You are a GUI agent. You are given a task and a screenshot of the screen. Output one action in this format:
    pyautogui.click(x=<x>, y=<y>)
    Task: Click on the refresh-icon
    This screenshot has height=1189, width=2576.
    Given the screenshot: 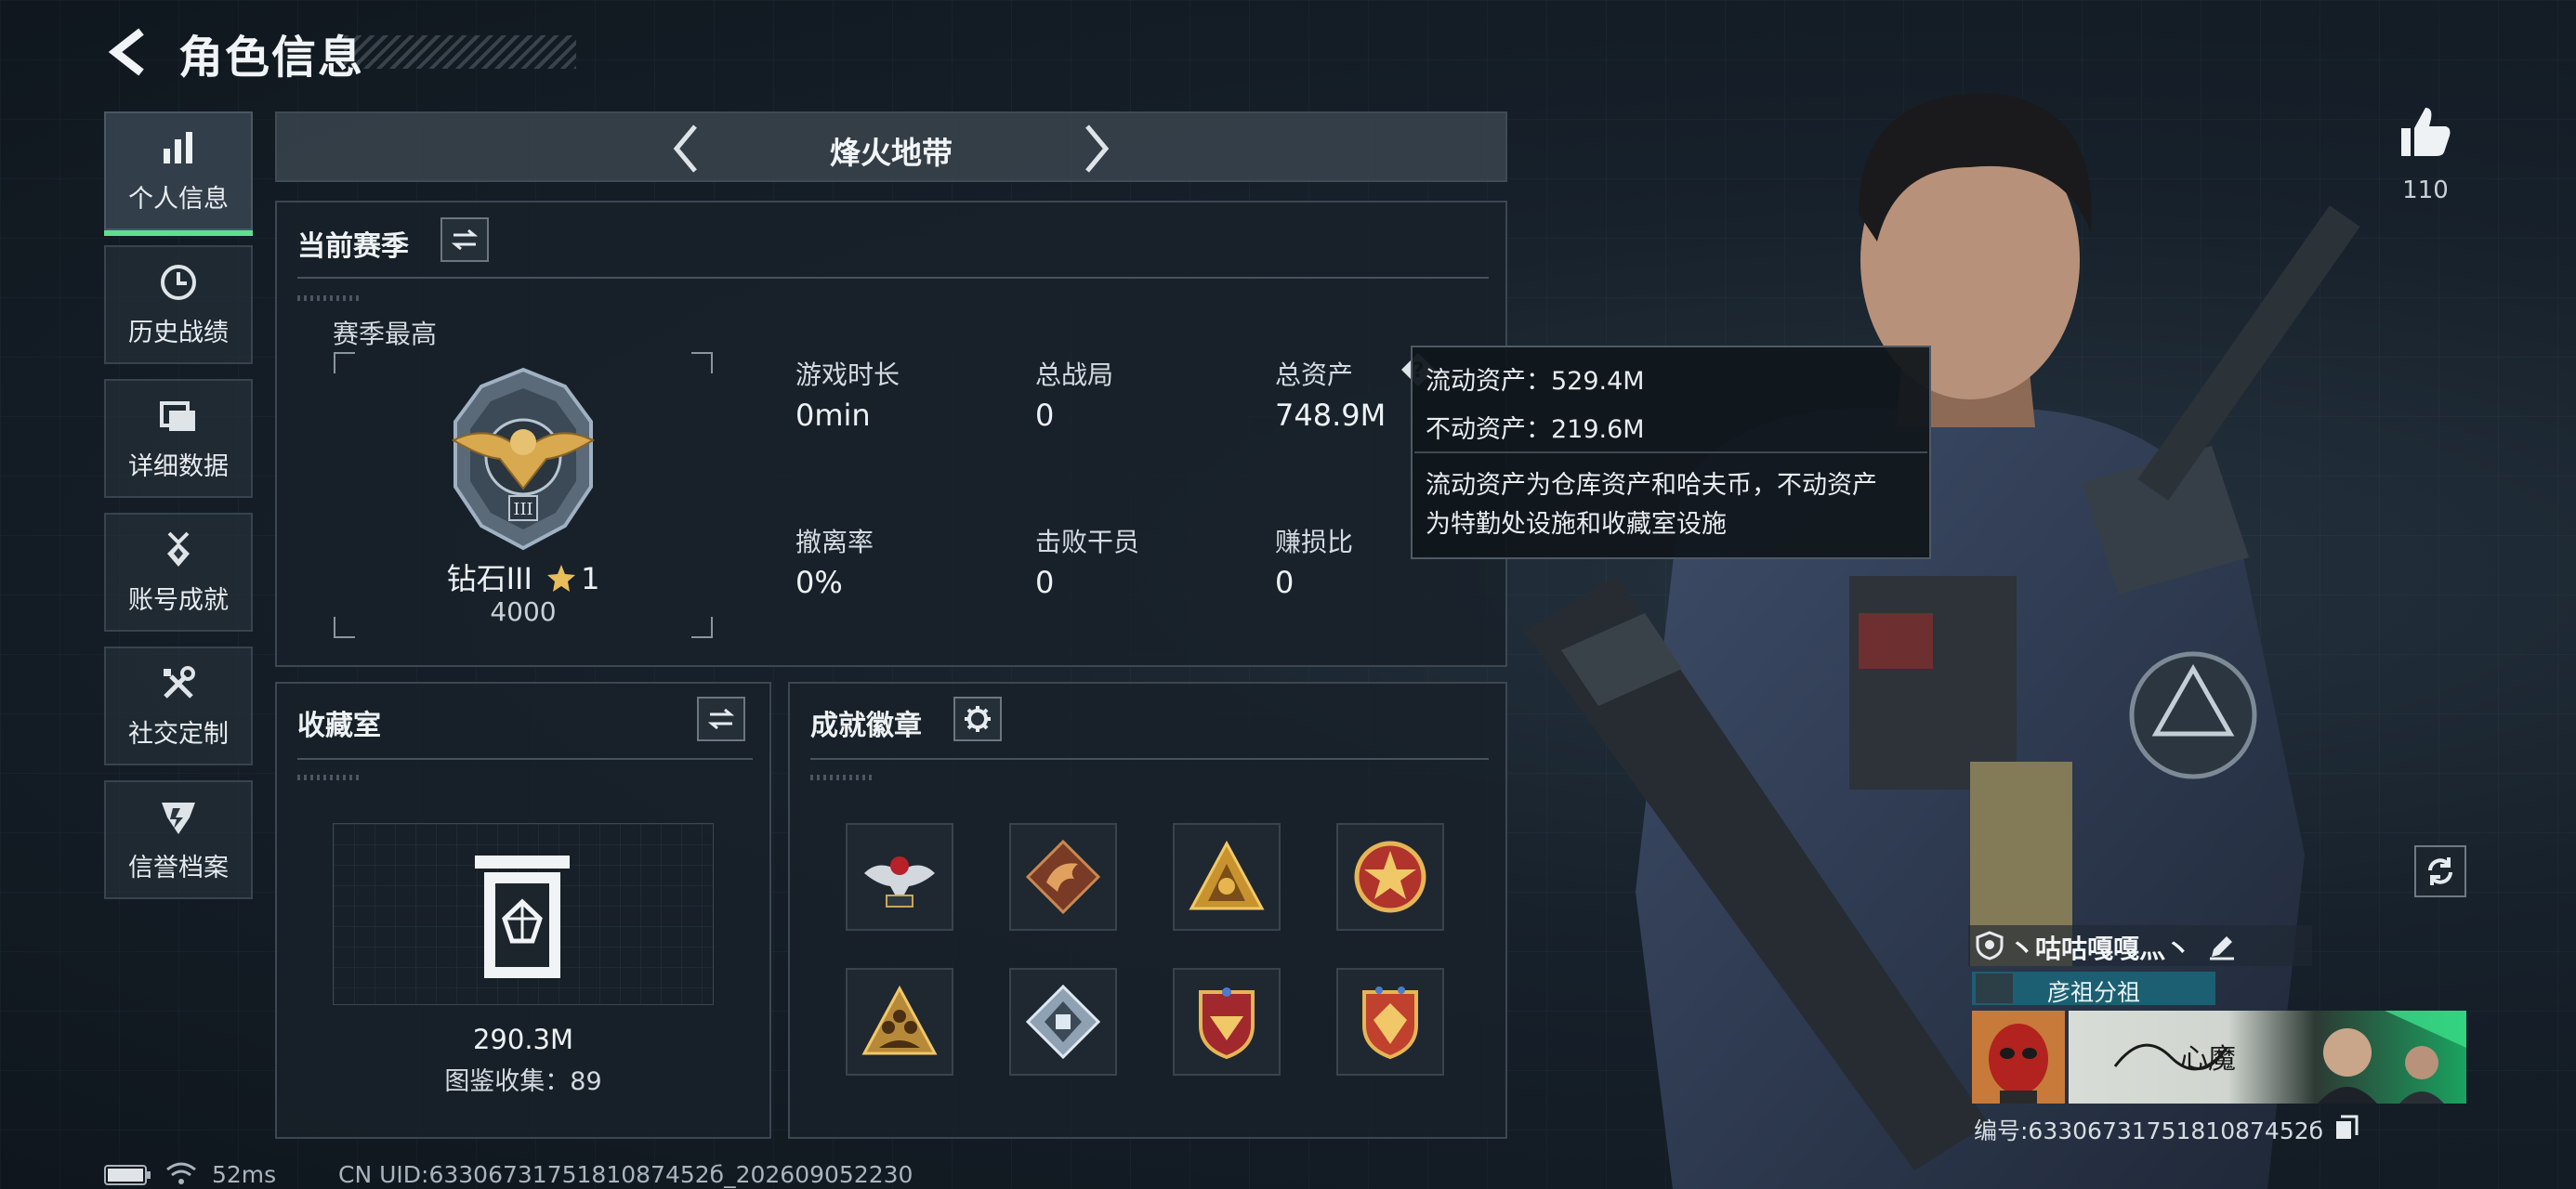 What is the action you would take?
    pyautogui.click(x=2440, y=871)
    